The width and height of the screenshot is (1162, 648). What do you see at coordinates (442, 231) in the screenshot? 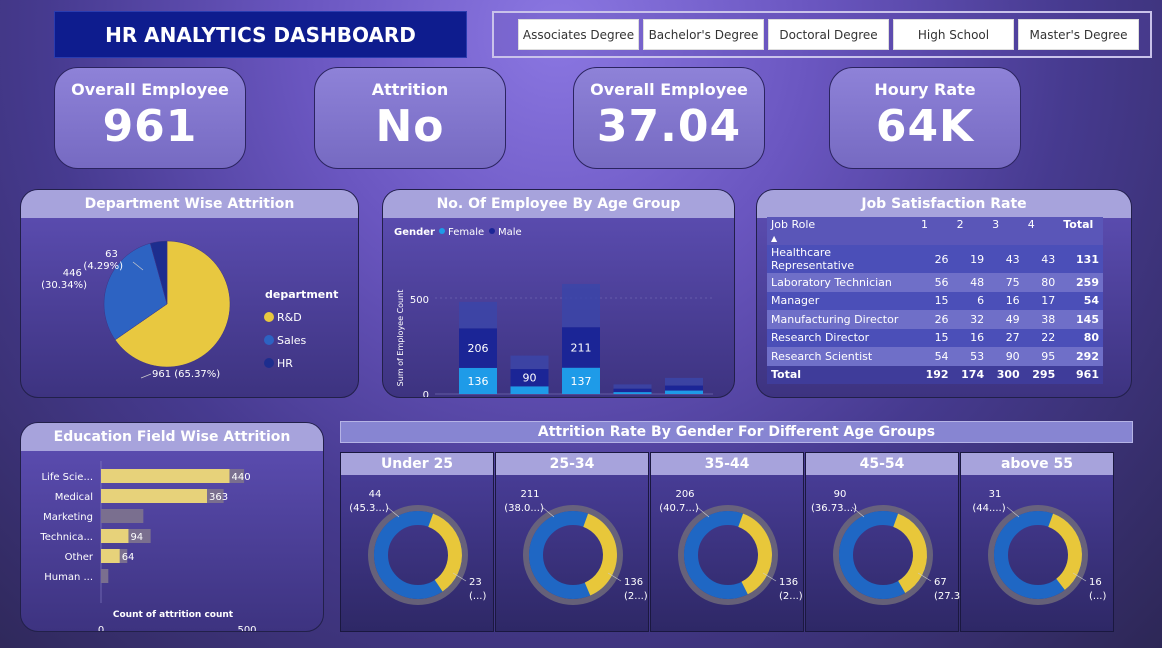
I see `legend-marker-female` at bounding box center [442, 231].